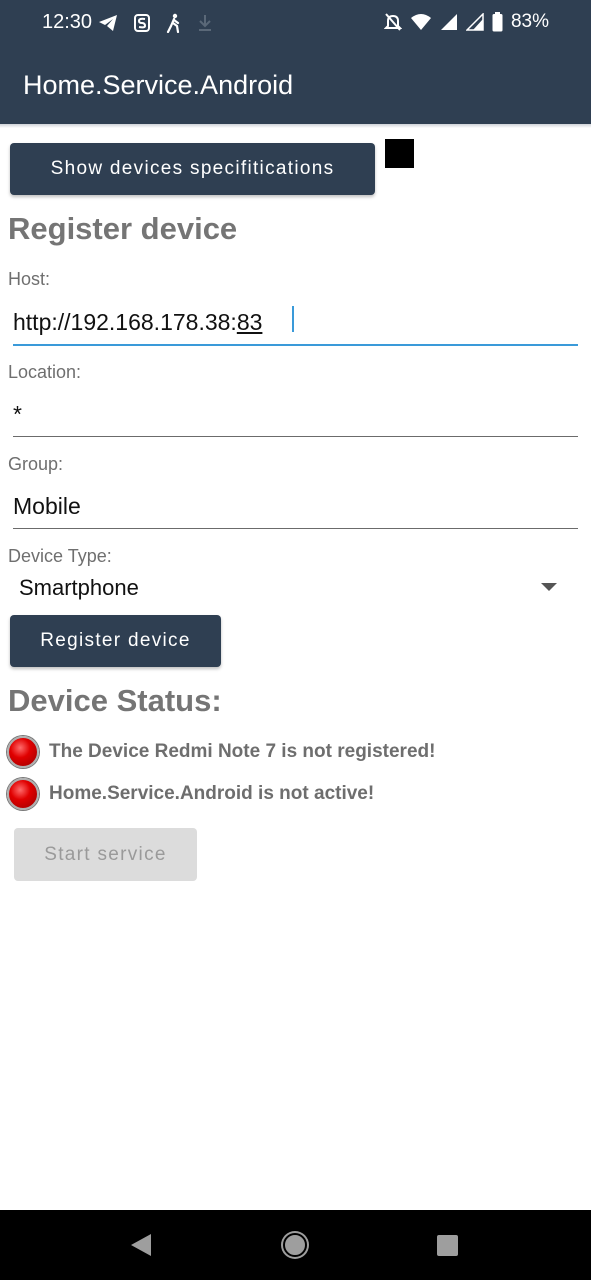 This screenshot has width=591, height=1280. Describe the element at coordinates (173, 23) in the screenshot. I see `walking-icon` at that location.